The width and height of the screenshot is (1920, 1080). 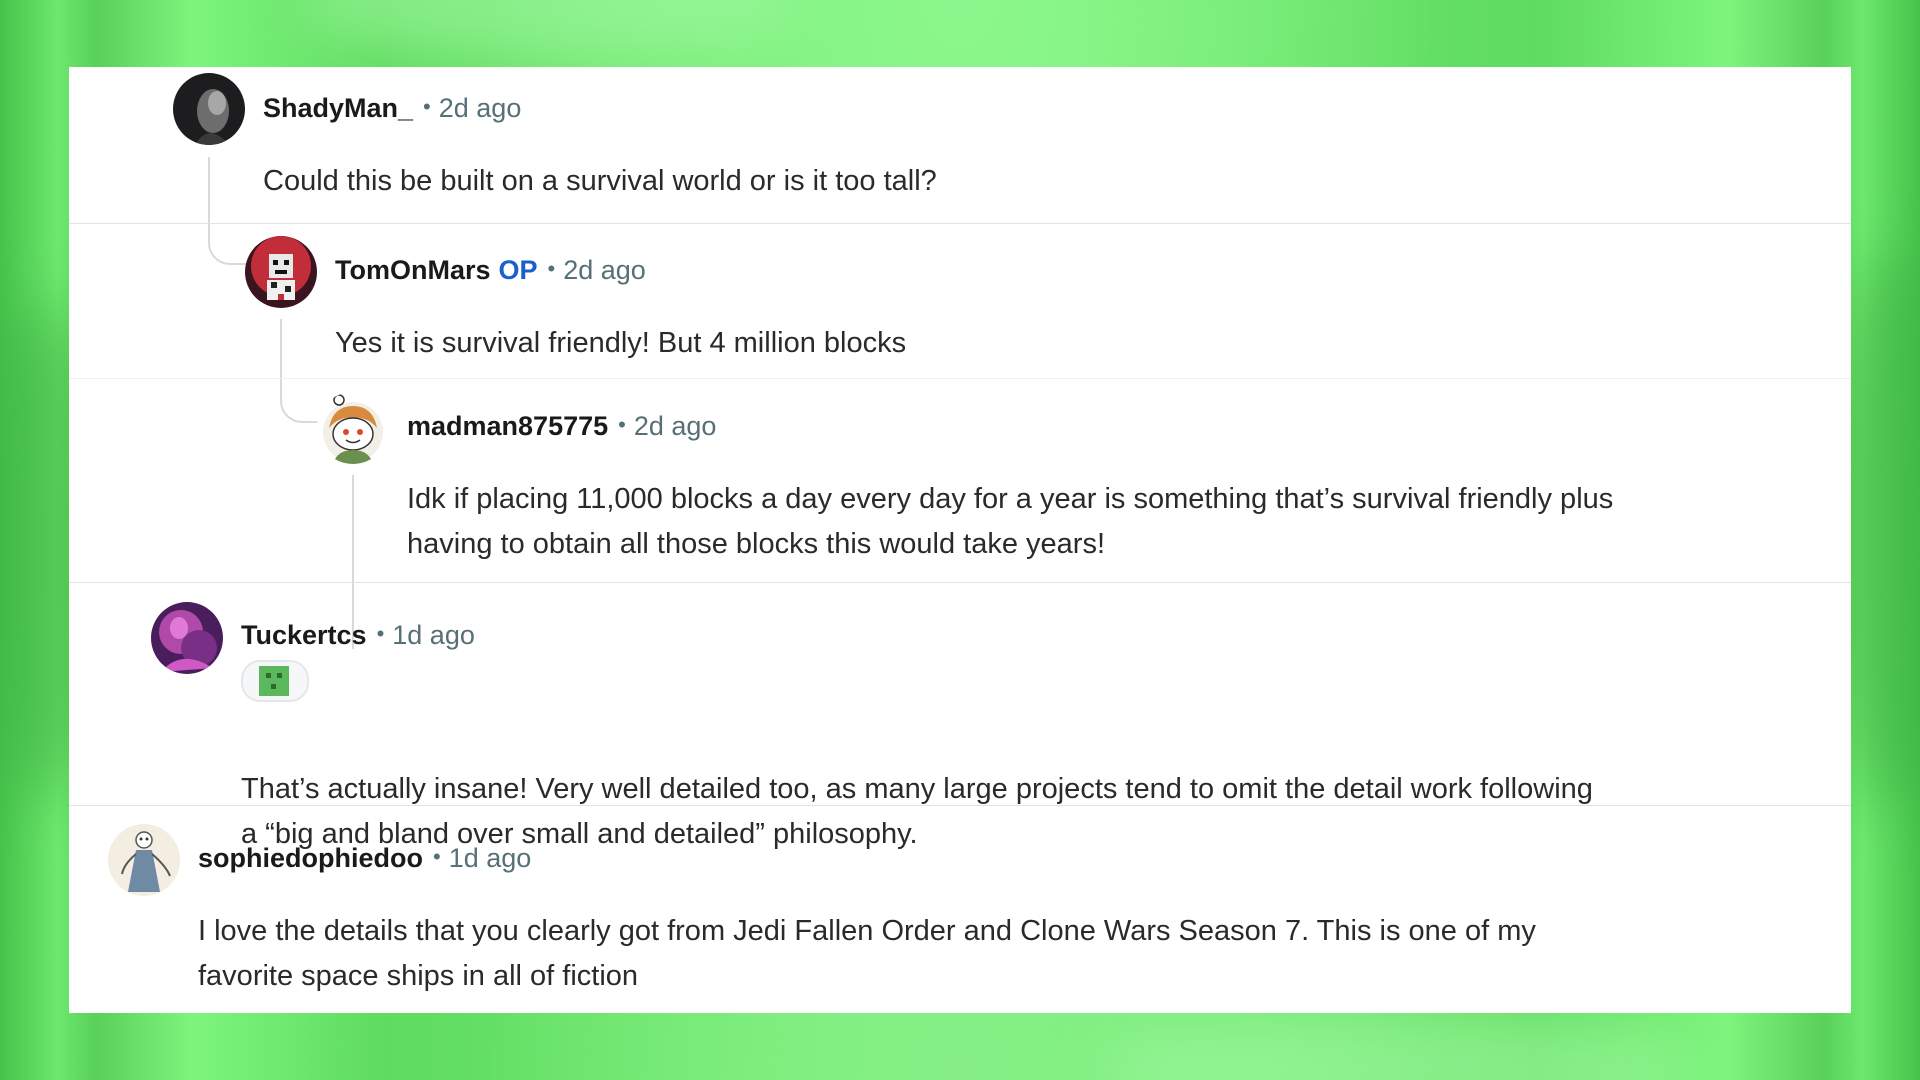 I want to click on comment-meta: ShadyMan_ • 2d ago, so click(x=392, y=109).